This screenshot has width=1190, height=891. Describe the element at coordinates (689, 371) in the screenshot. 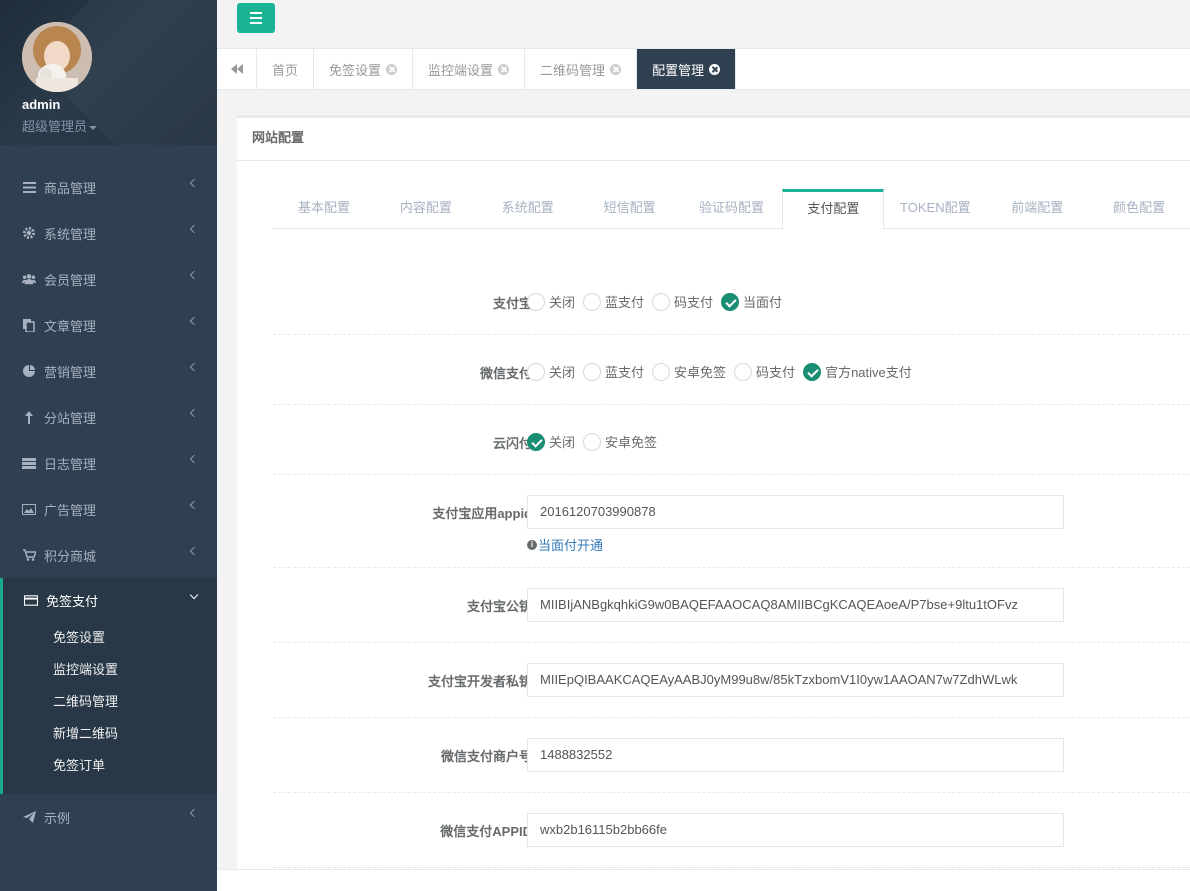

I see `wechat-option-android: 安卓免签` at that location.